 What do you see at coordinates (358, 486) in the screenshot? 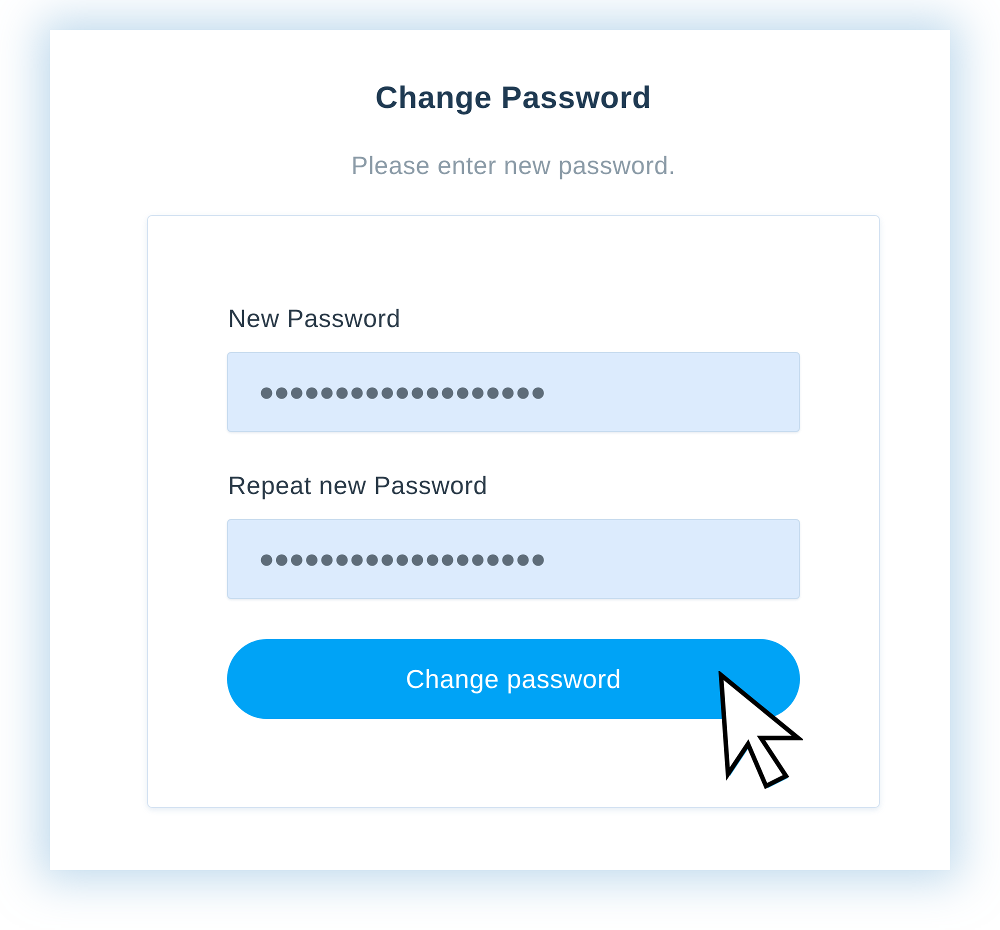
I see `field-label: Repeat new Password` at bounding box center [358, 486].